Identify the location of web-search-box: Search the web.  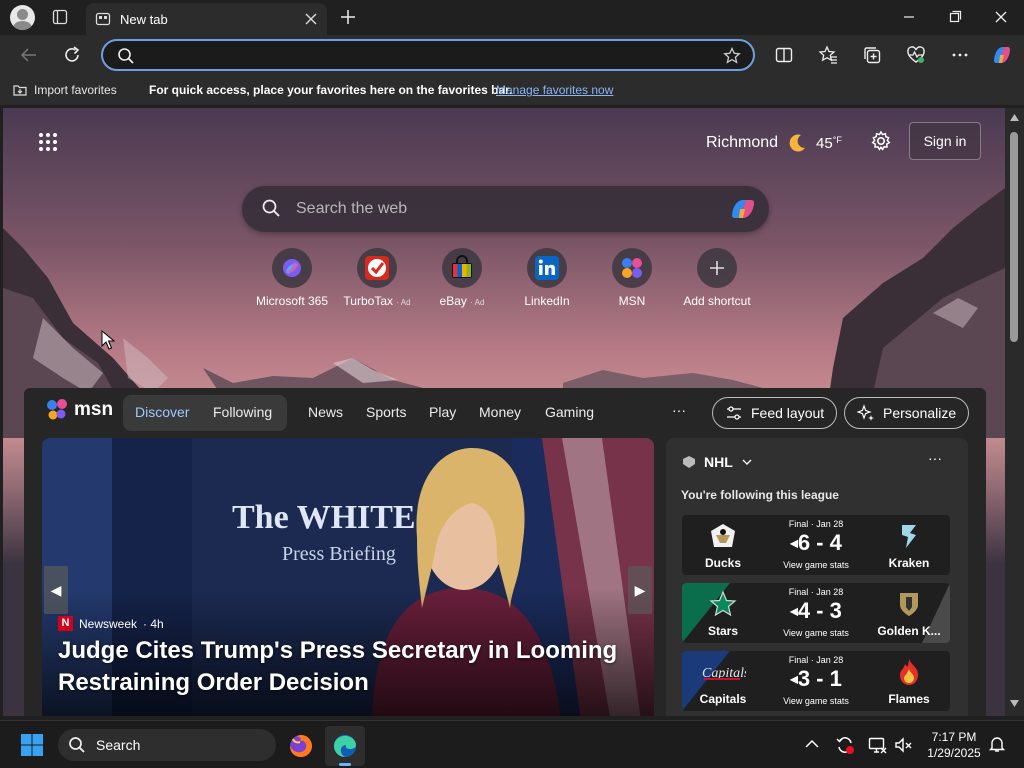
(505, 209).